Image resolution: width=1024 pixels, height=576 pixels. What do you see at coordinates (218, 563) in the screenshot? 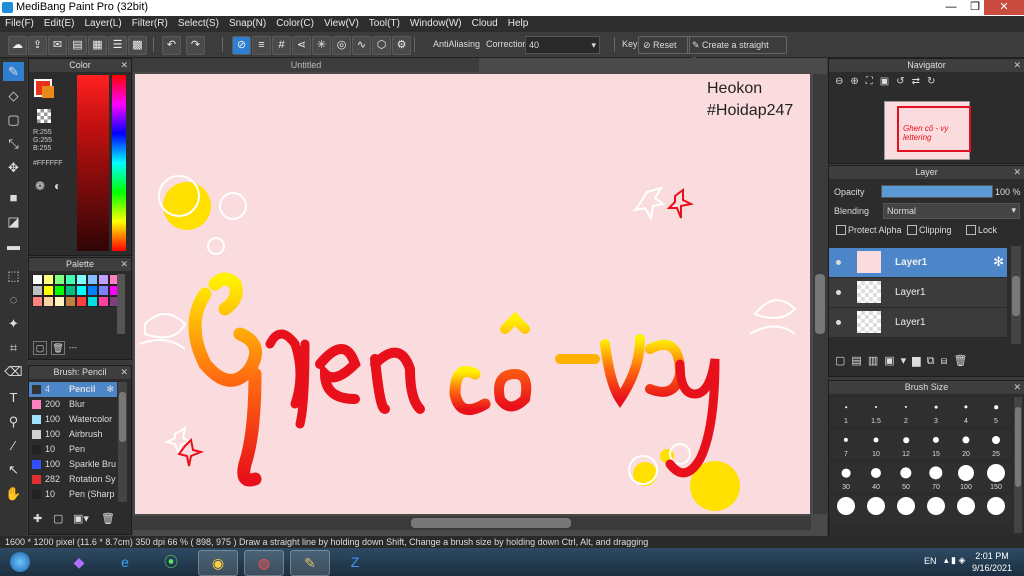
I see `chrome-icon: ◉` at bounding box center [218, 563].